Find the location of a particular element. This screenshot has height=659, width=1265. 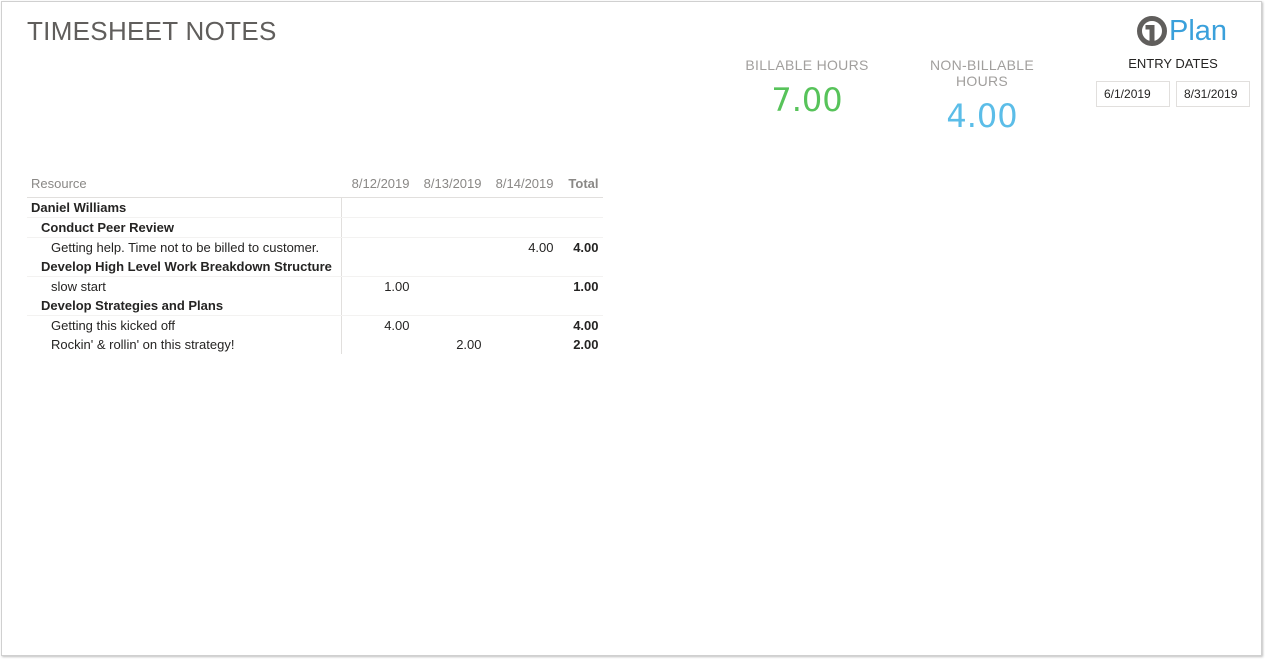

logo-mark-icon is located at coordinates (1152, 31).